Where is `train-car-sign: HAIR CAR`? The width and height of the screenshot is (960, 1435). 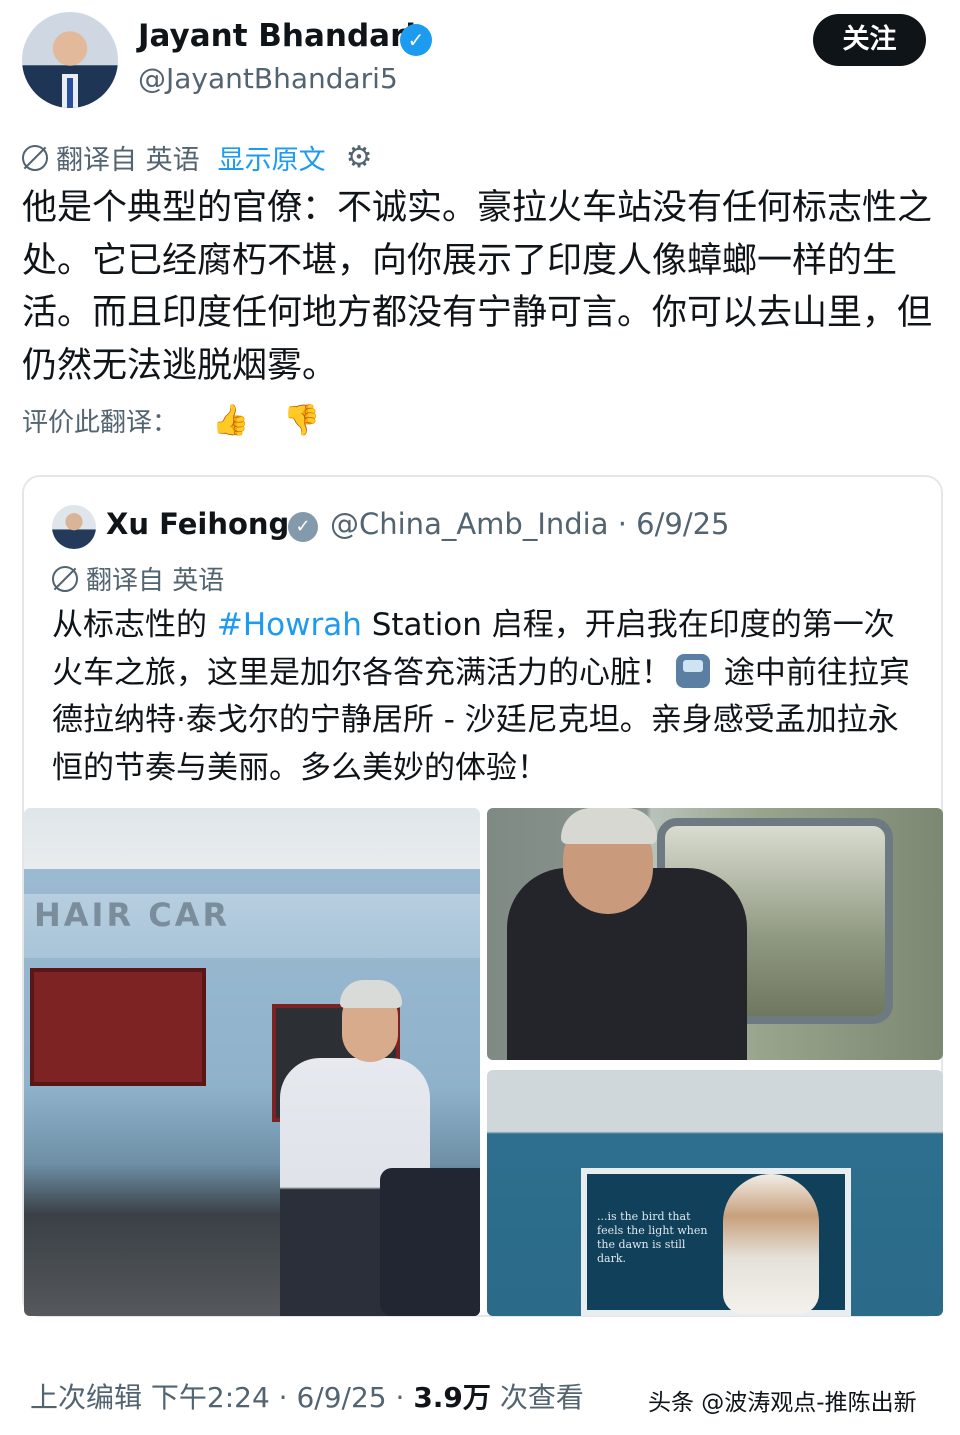 train-car-sign: HAIR CAR is located at coordinates (132, 915).